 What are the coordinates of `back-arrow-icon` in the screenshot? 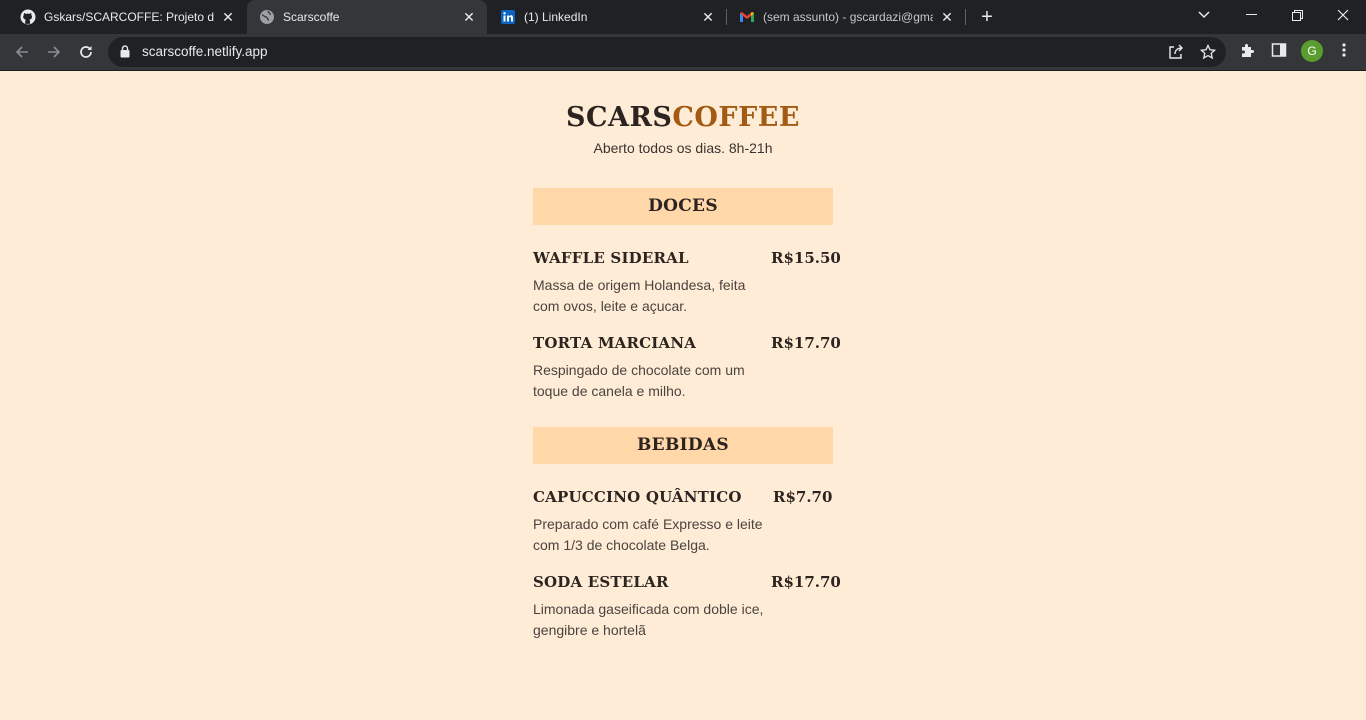 It's located at (22, 52).